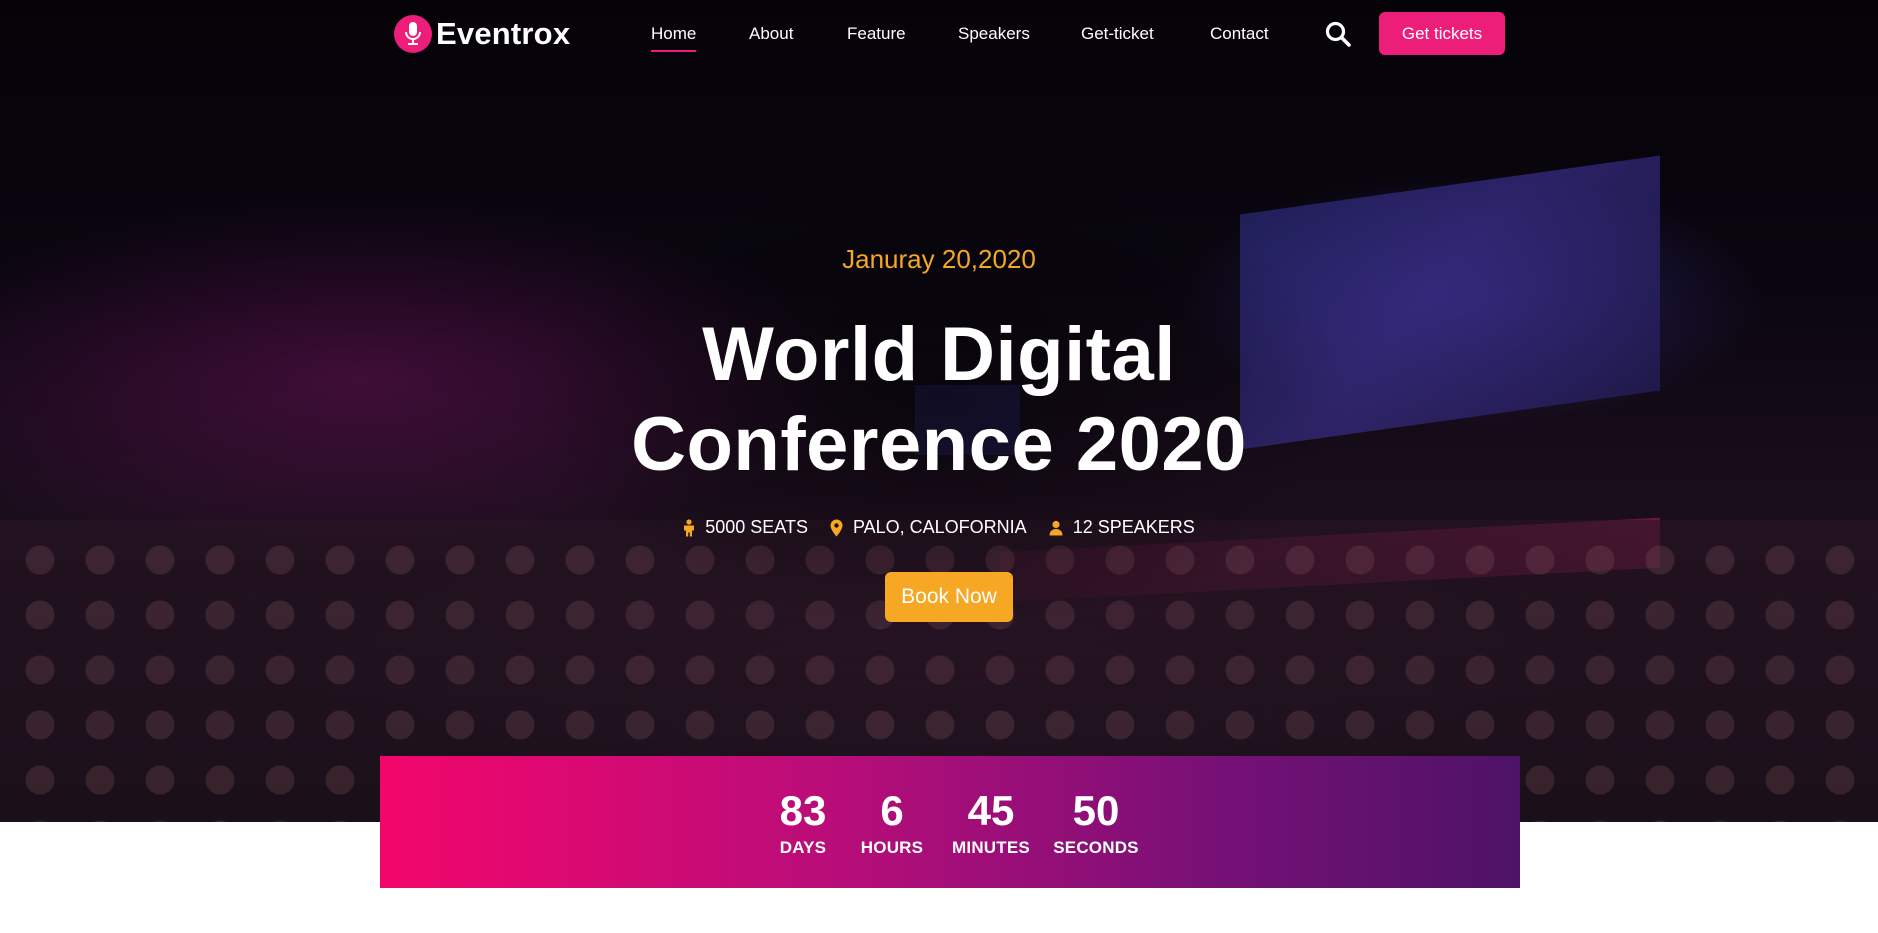  I want to click on countdown-seconds-value: 50, so click(1096, 810).